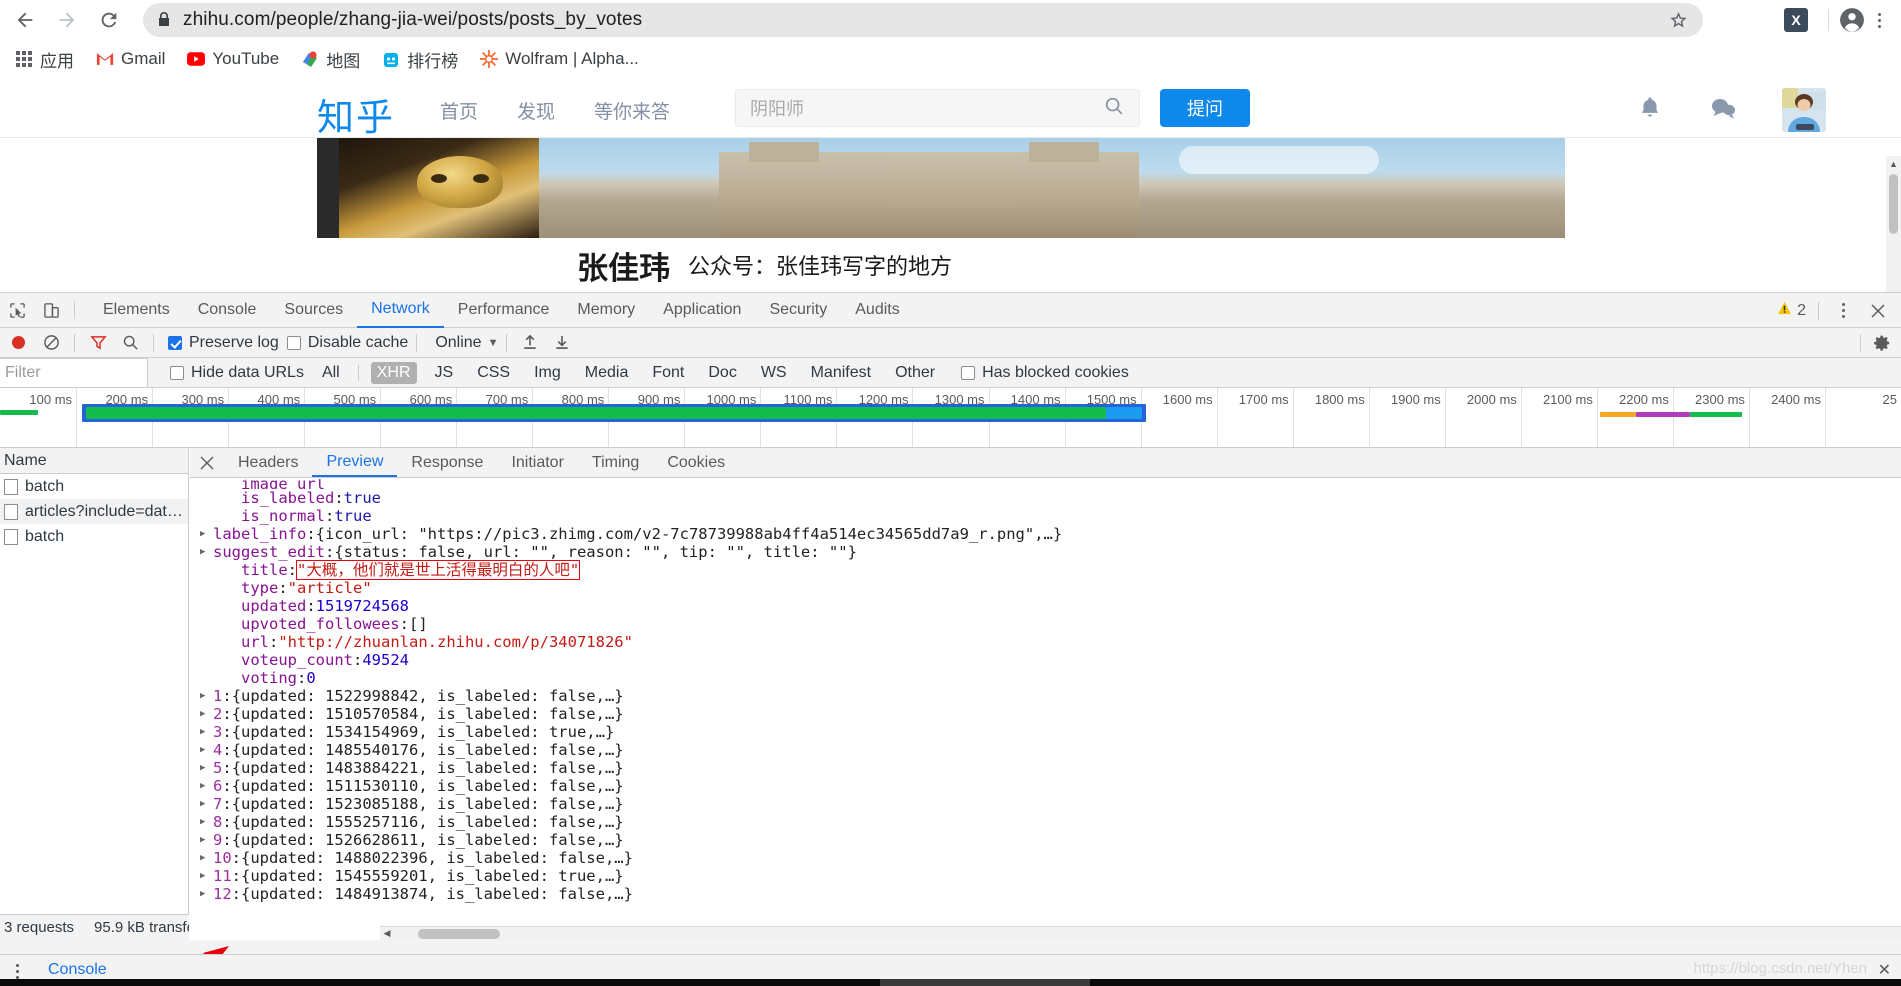 This screenshot has width=1901, height=986. What do you see at coordinates (98, 343) in the screenshot?
I see `filter-funnel-icon` at bounding box center [98, 343].